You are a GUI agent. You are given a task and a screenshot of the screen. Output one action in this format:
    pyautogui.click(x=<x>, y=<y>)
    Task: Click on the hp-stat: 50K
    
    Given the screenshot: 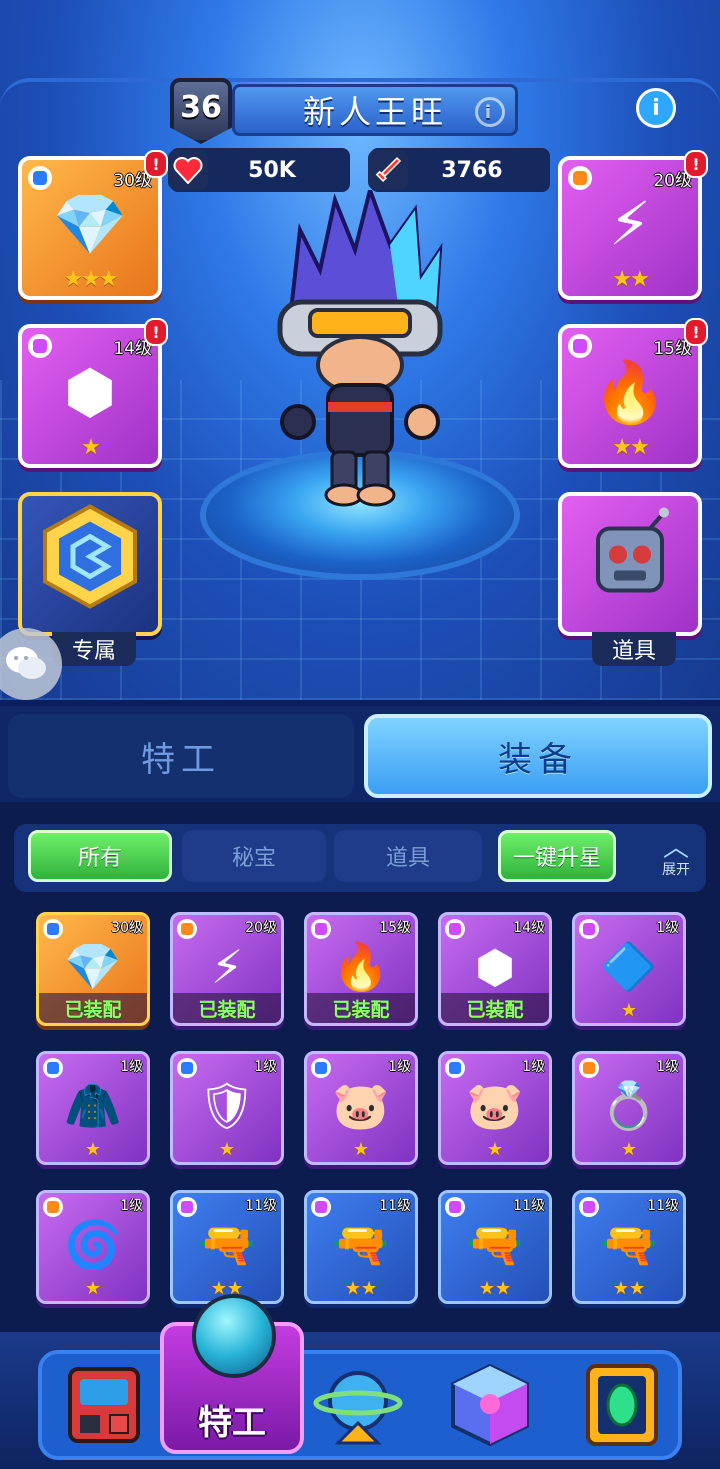 What is the action you would take?
    pyautogui.click(x=259, y=170)
    